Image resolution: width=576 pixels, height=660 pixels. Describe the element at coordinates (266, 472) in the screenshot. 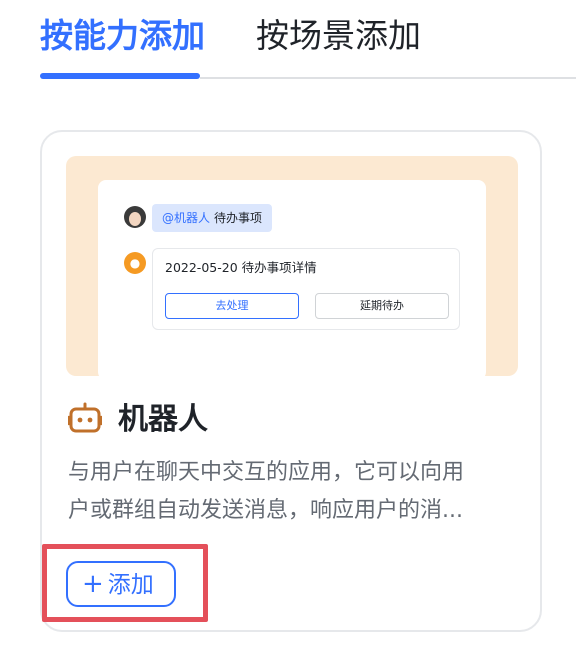

I see `card-description-line-1: 与用户在聊天中交互的应用，它可以向用` at that location.